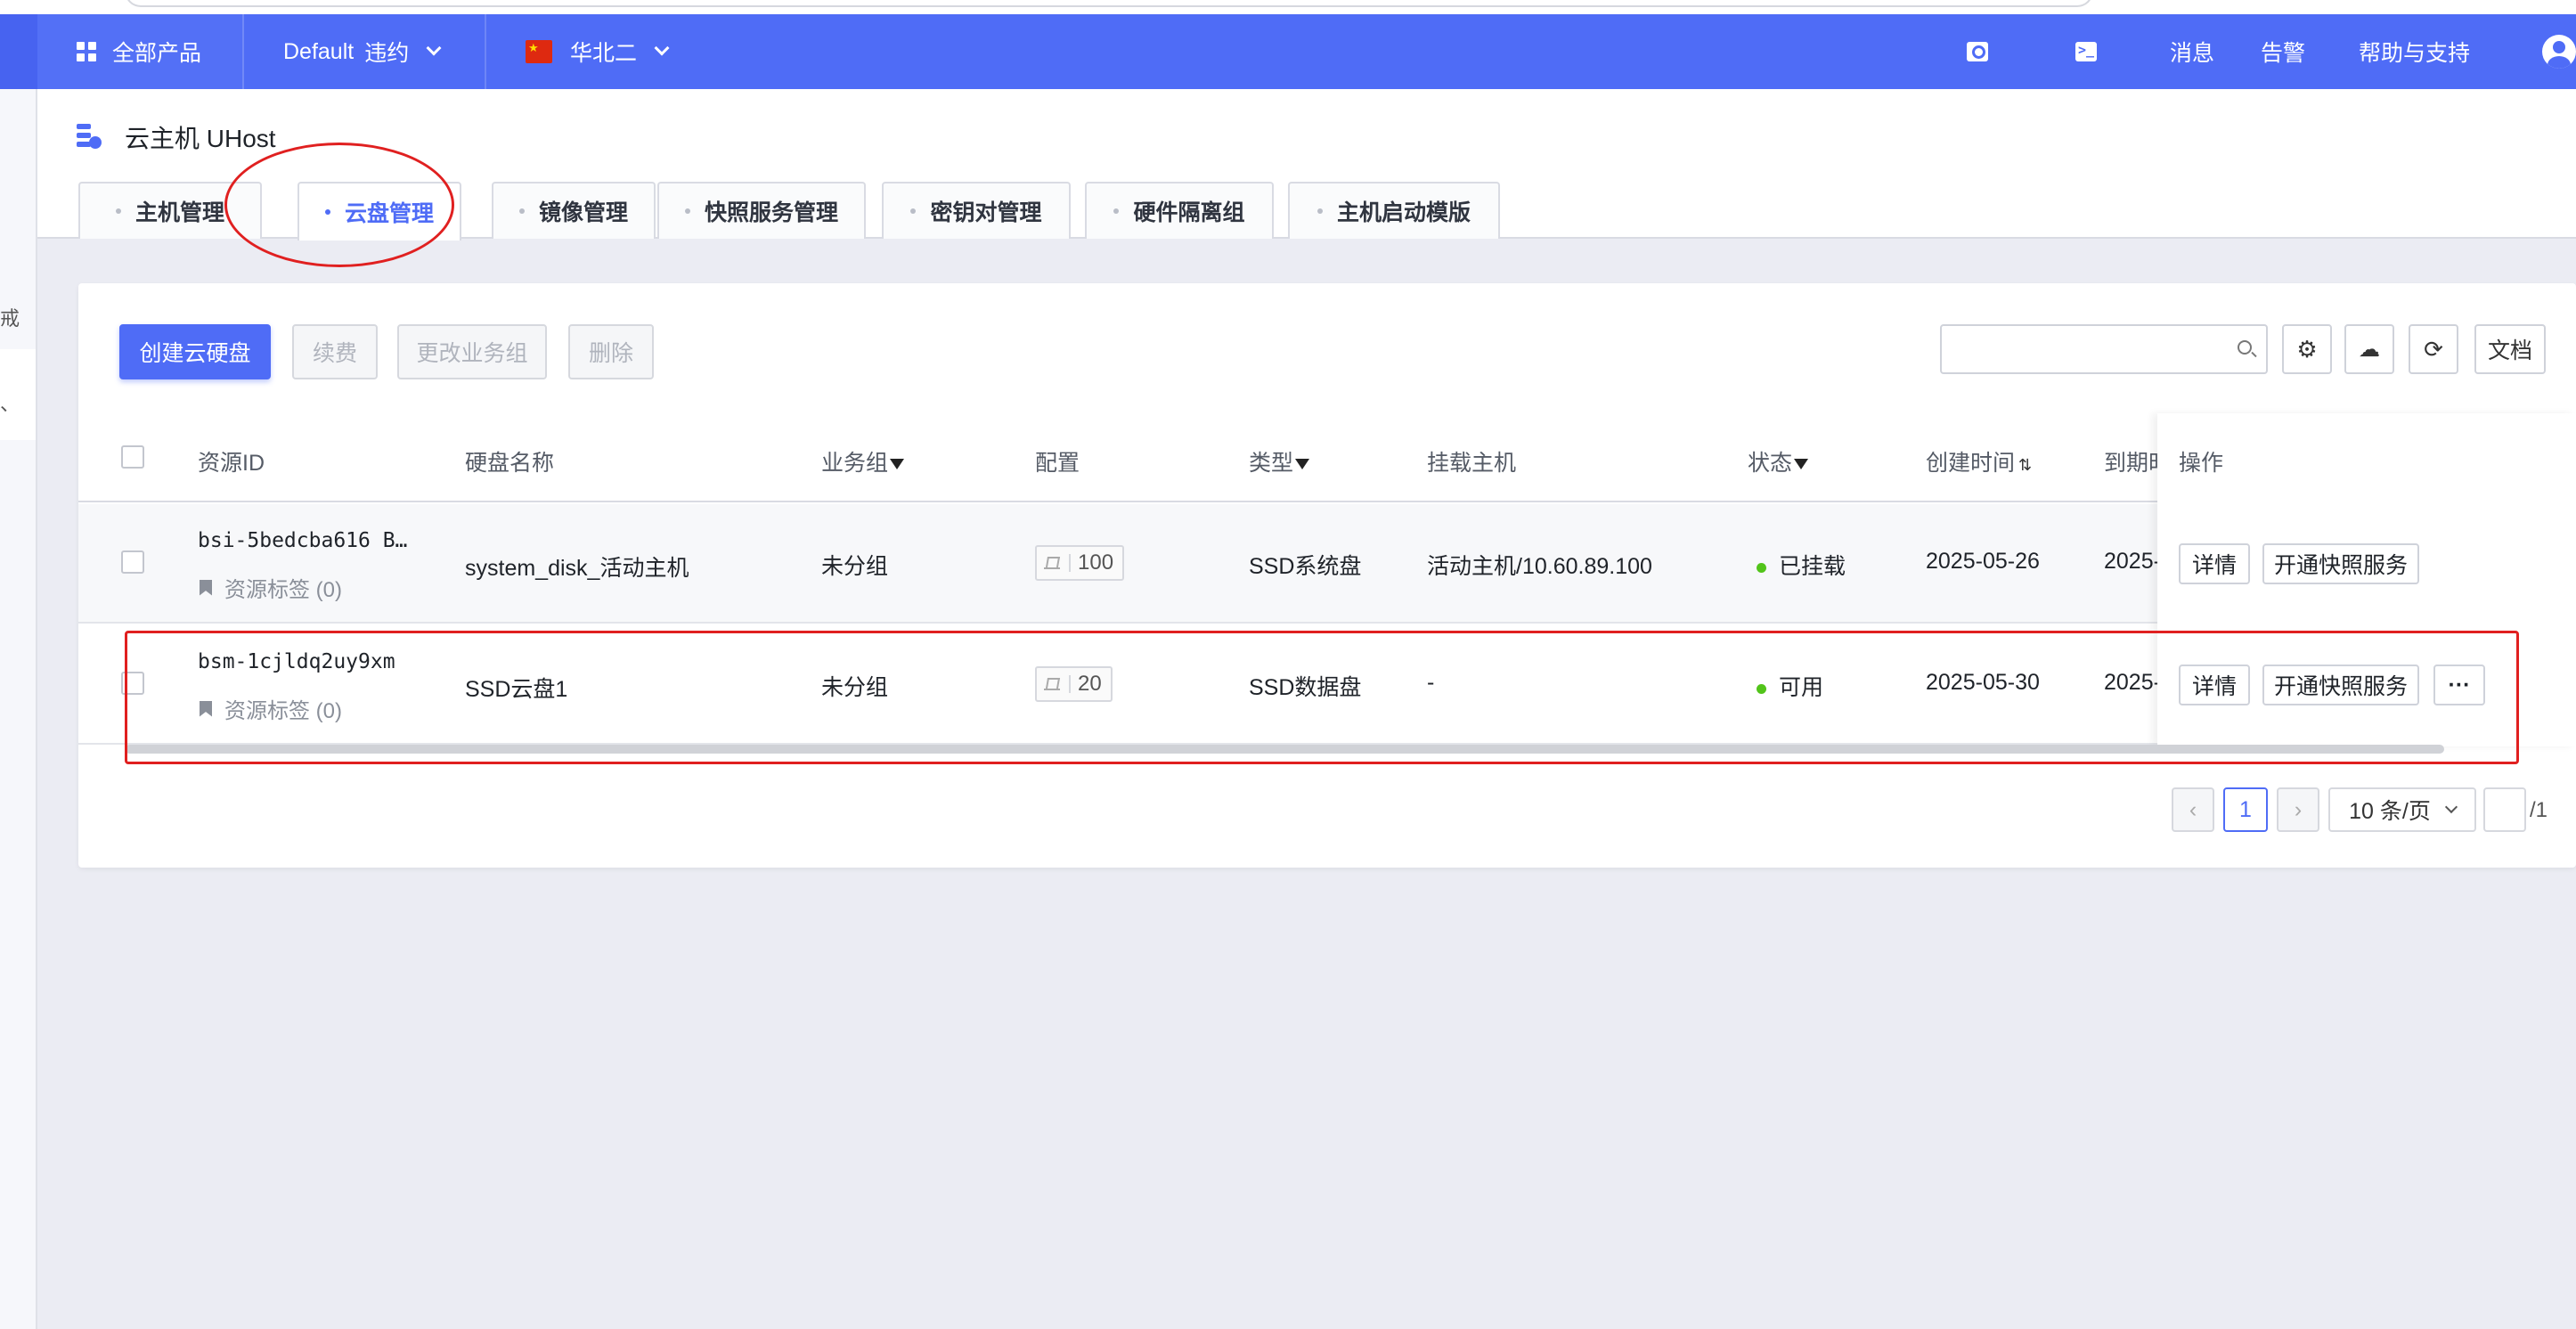 The width and height of the screenshot is (2576, 1329). I want to click on total-pages: /1, so click(2539, 810).